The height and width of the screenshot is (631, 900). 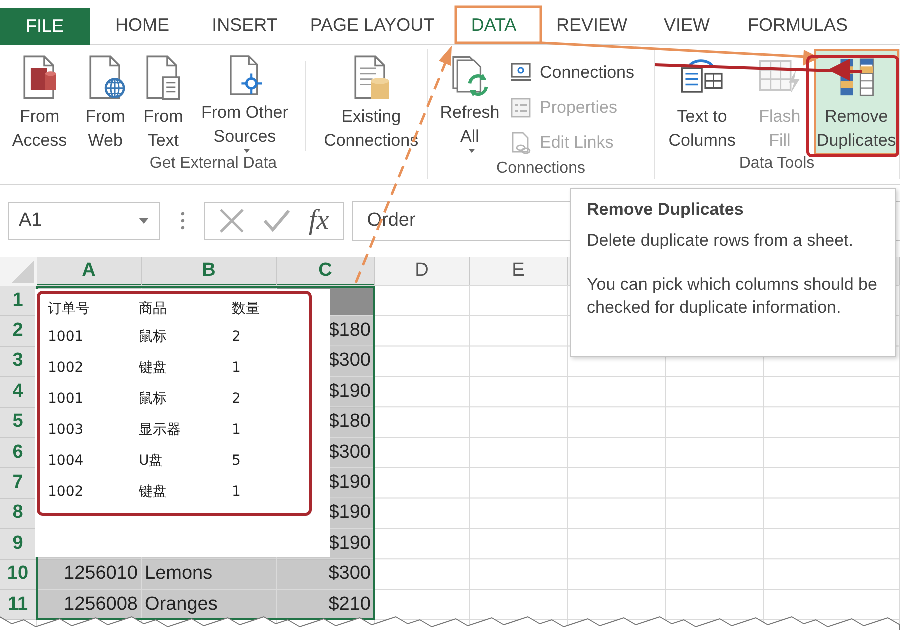 I want to click on column-header: D, so click(x=422, y=271).